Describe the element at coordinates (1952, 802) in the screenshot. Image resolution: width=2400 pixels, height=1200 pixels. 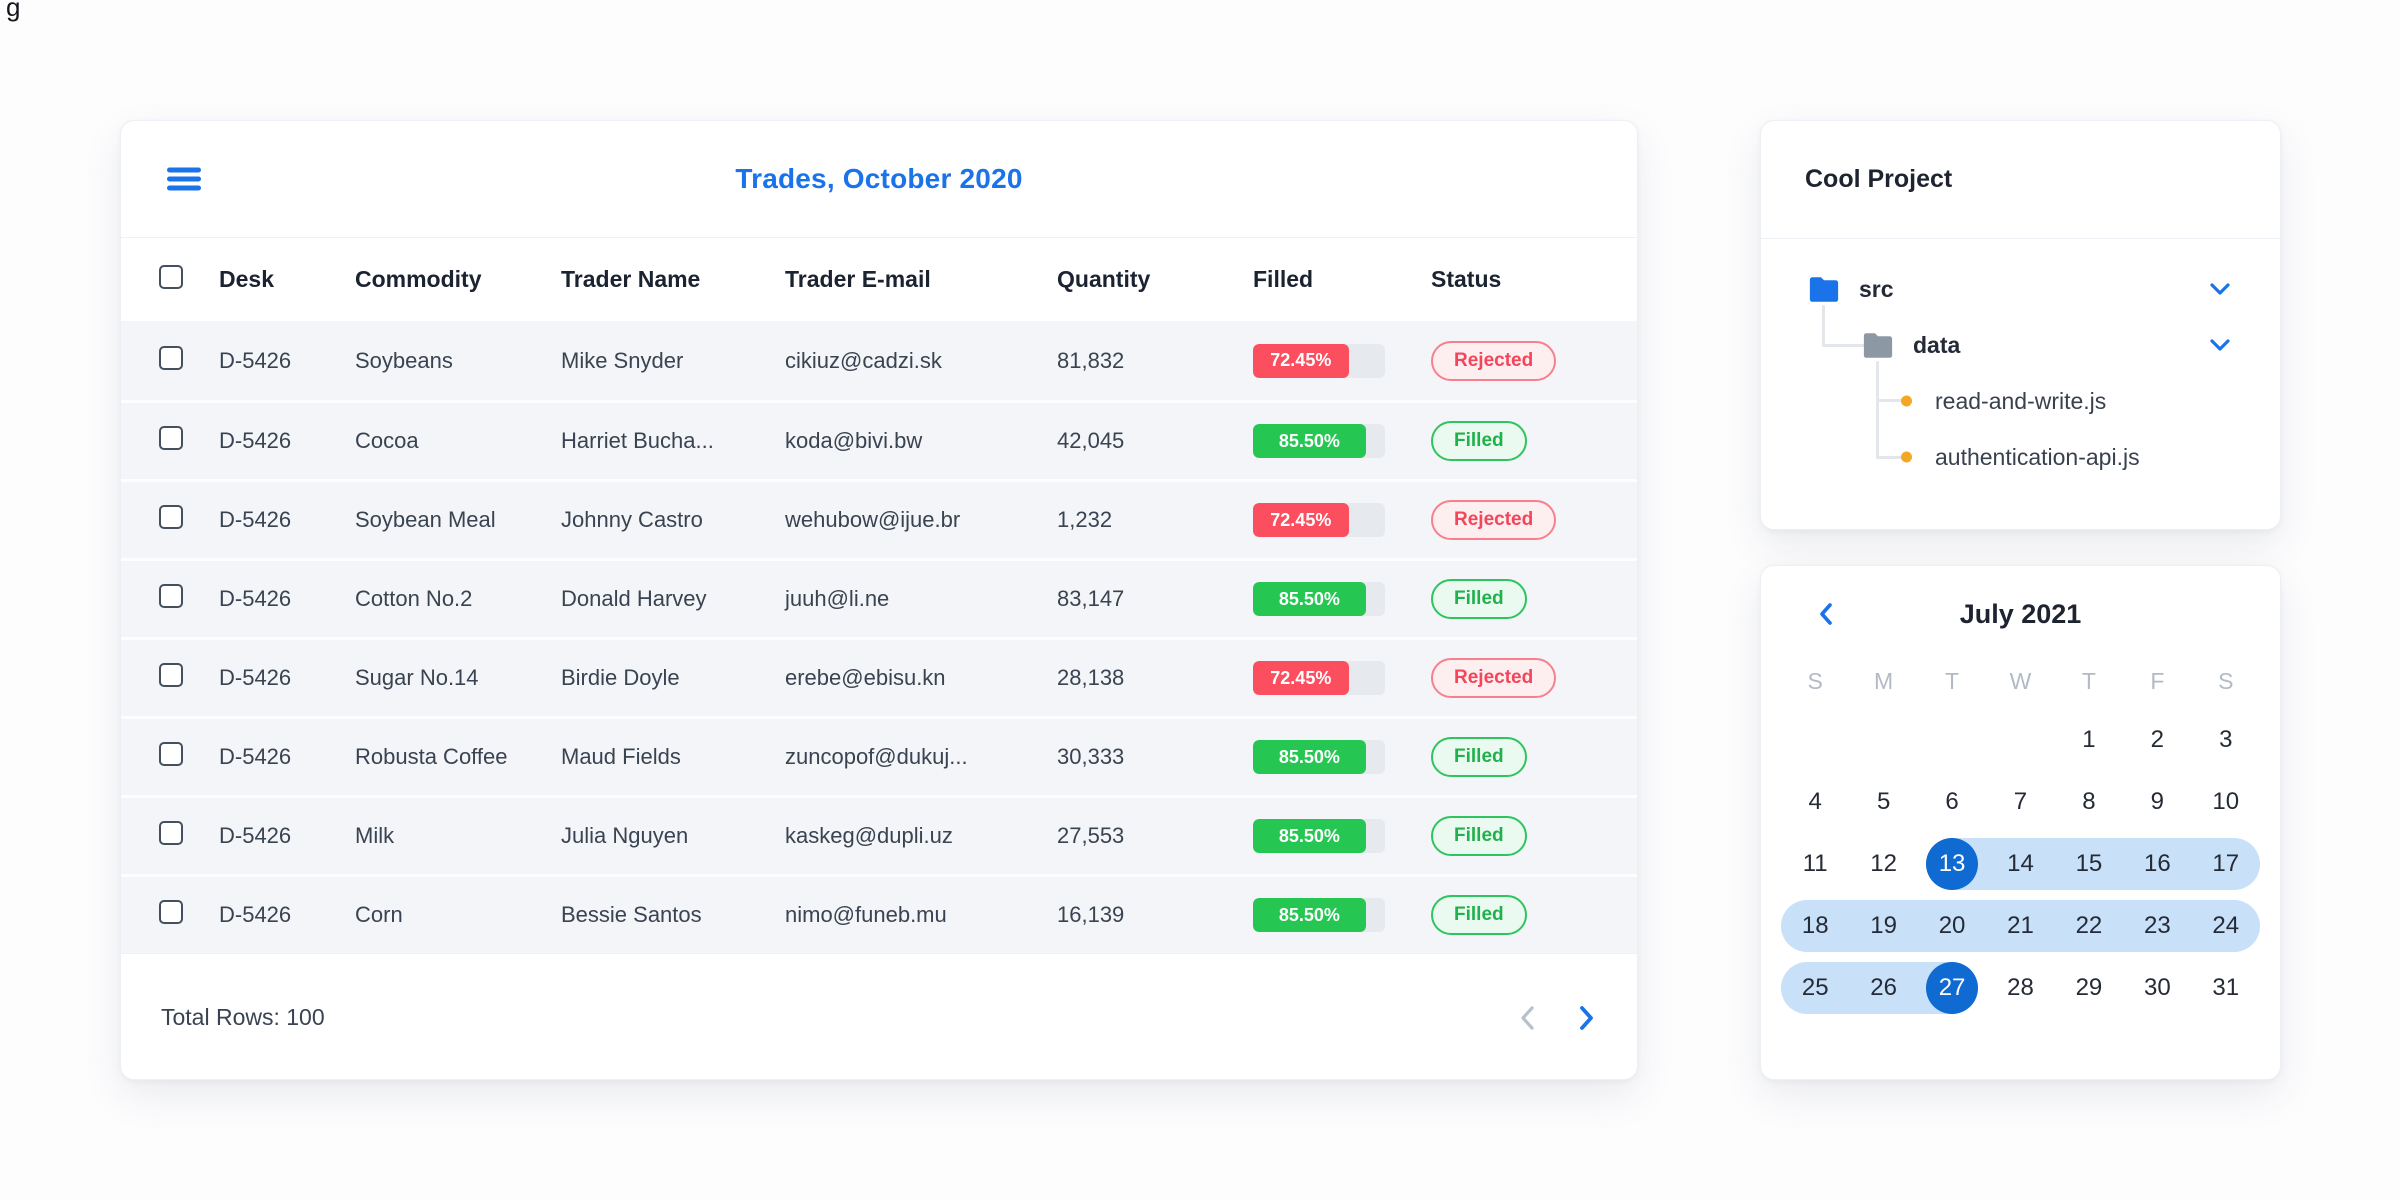
I see `calendar-day: 6` at that location.